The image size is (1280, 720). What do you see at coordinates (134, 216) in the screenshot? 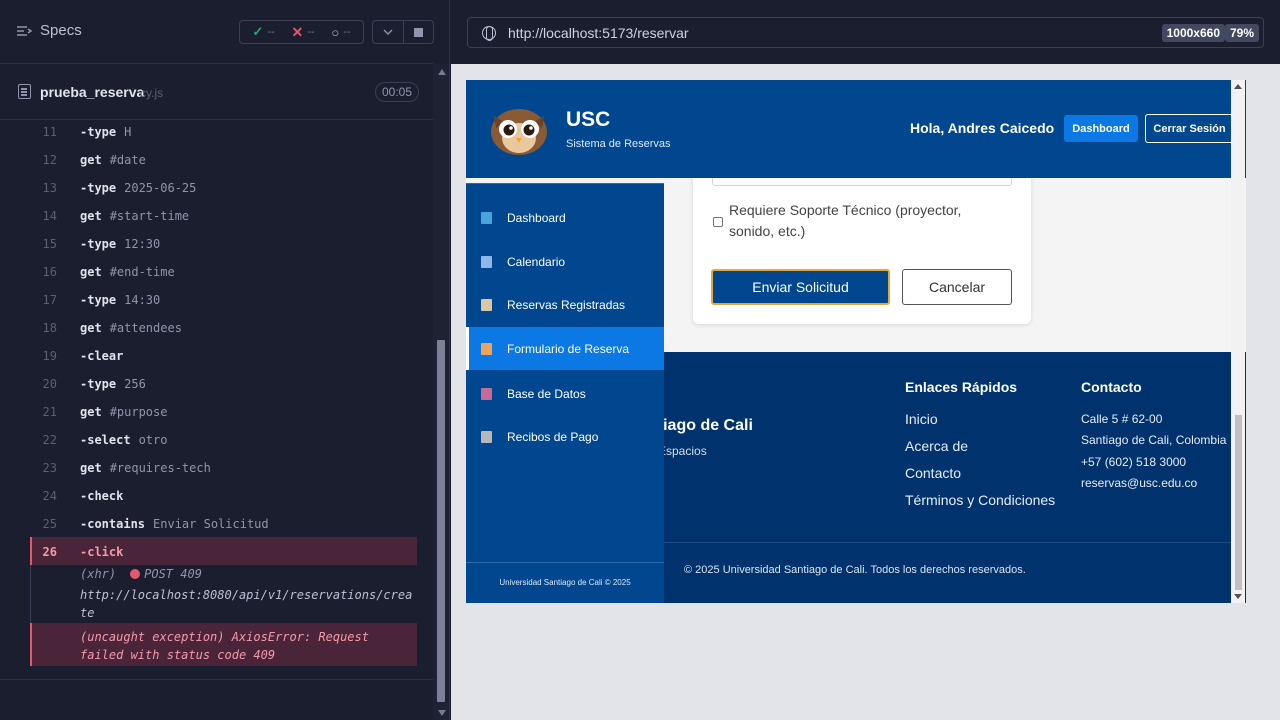
I see `command-name: get #start-time` at bounding box center [134, 216].